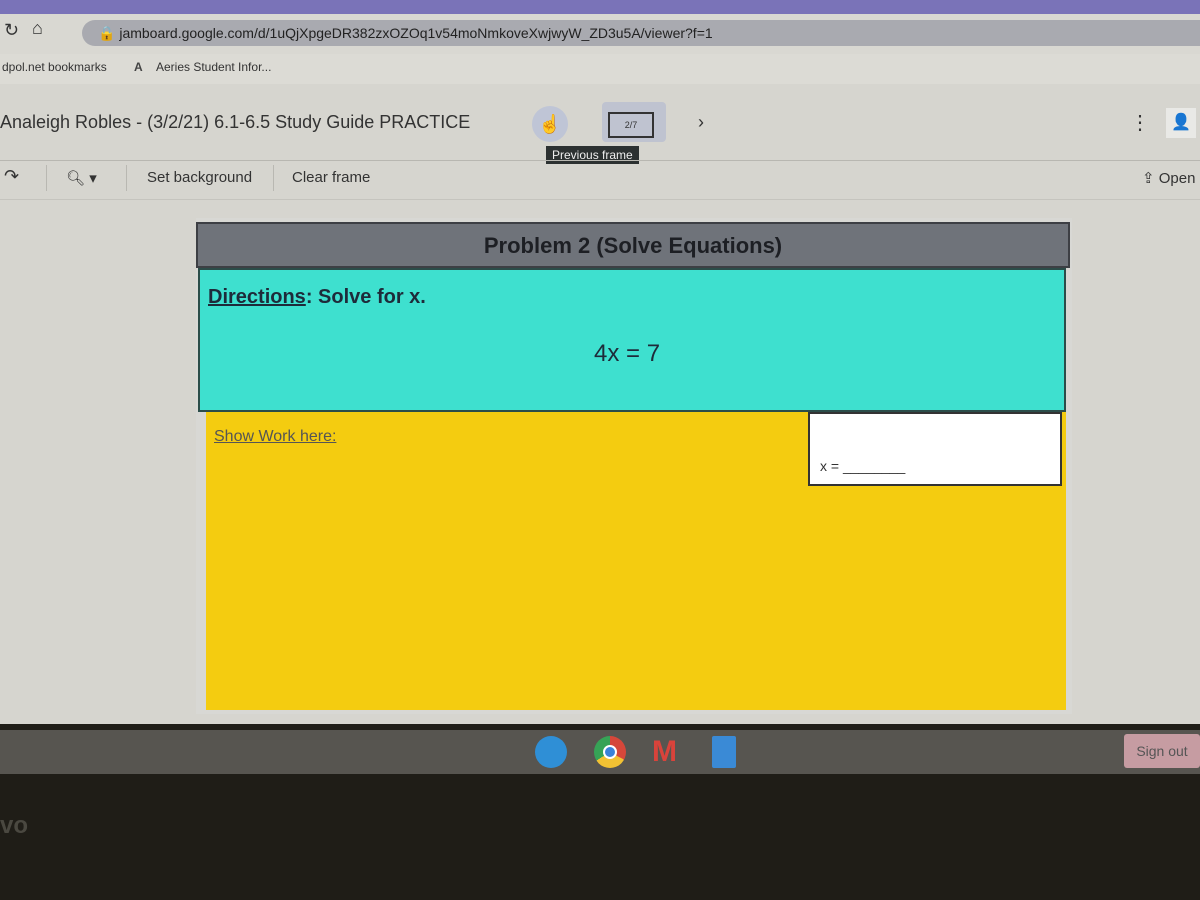 The image size is (1200, 900). What do you see at coordinates (935, 449) in the screenshot?
I see `answer-box: x = ________` at bounding box center [935, 449].